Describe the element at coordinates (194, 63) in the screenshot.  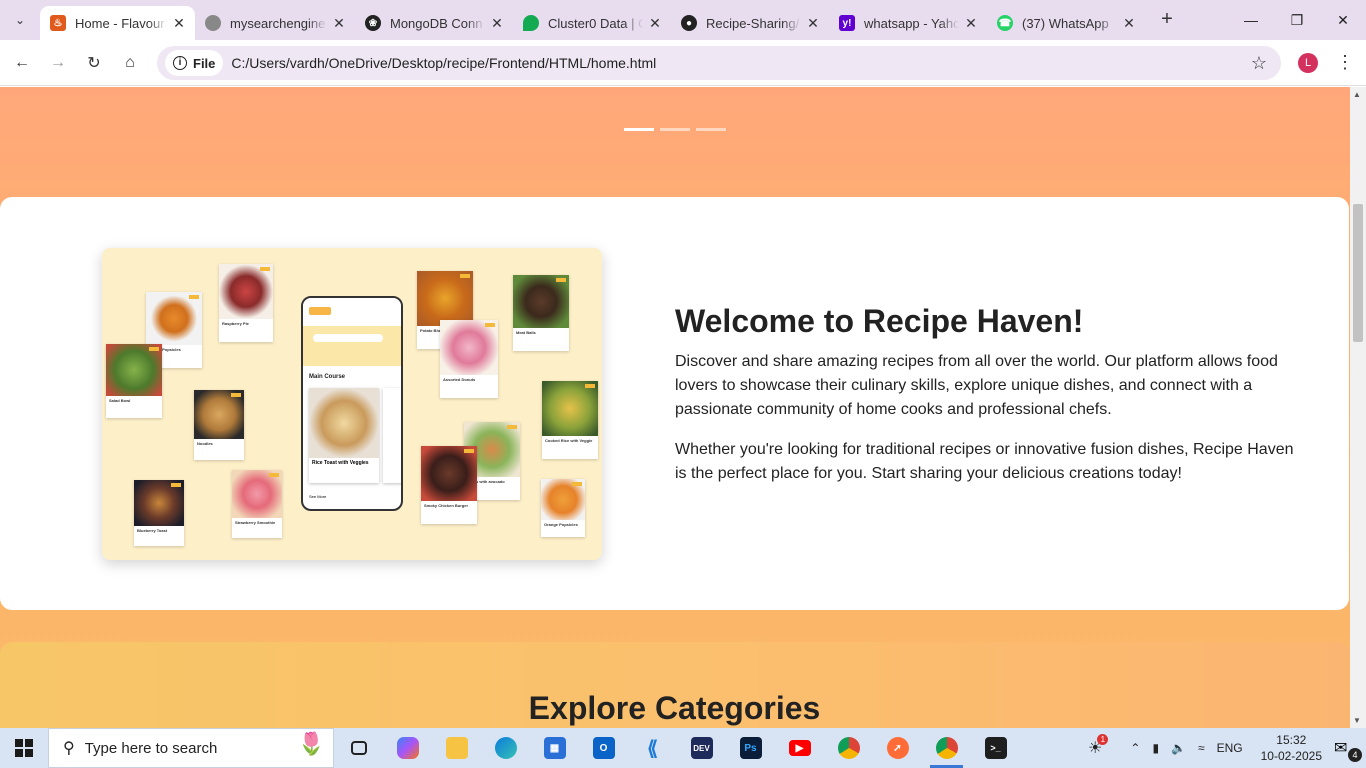
I see `site-info-chip: i File` at that location.